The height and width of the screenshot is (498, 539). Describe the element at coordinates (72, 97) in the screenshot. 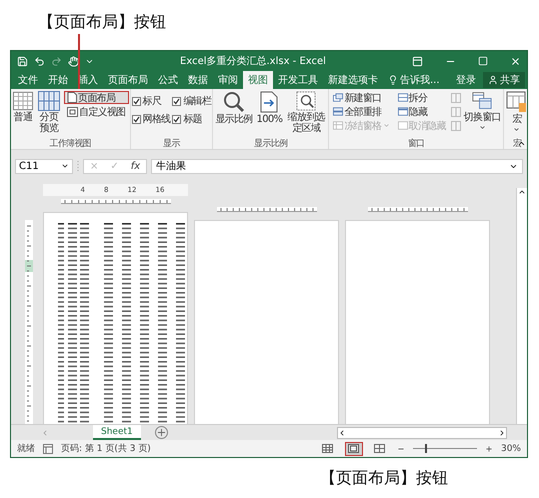

I see `page-icon` at that location.